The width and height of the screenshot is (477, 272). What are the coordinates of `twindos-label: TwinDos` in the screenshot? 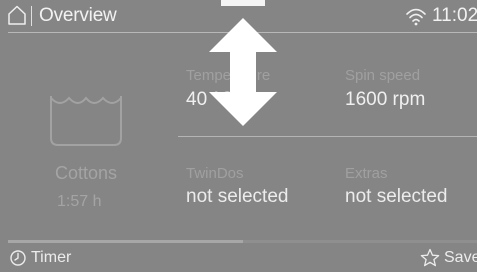 It's located at (215, 173).